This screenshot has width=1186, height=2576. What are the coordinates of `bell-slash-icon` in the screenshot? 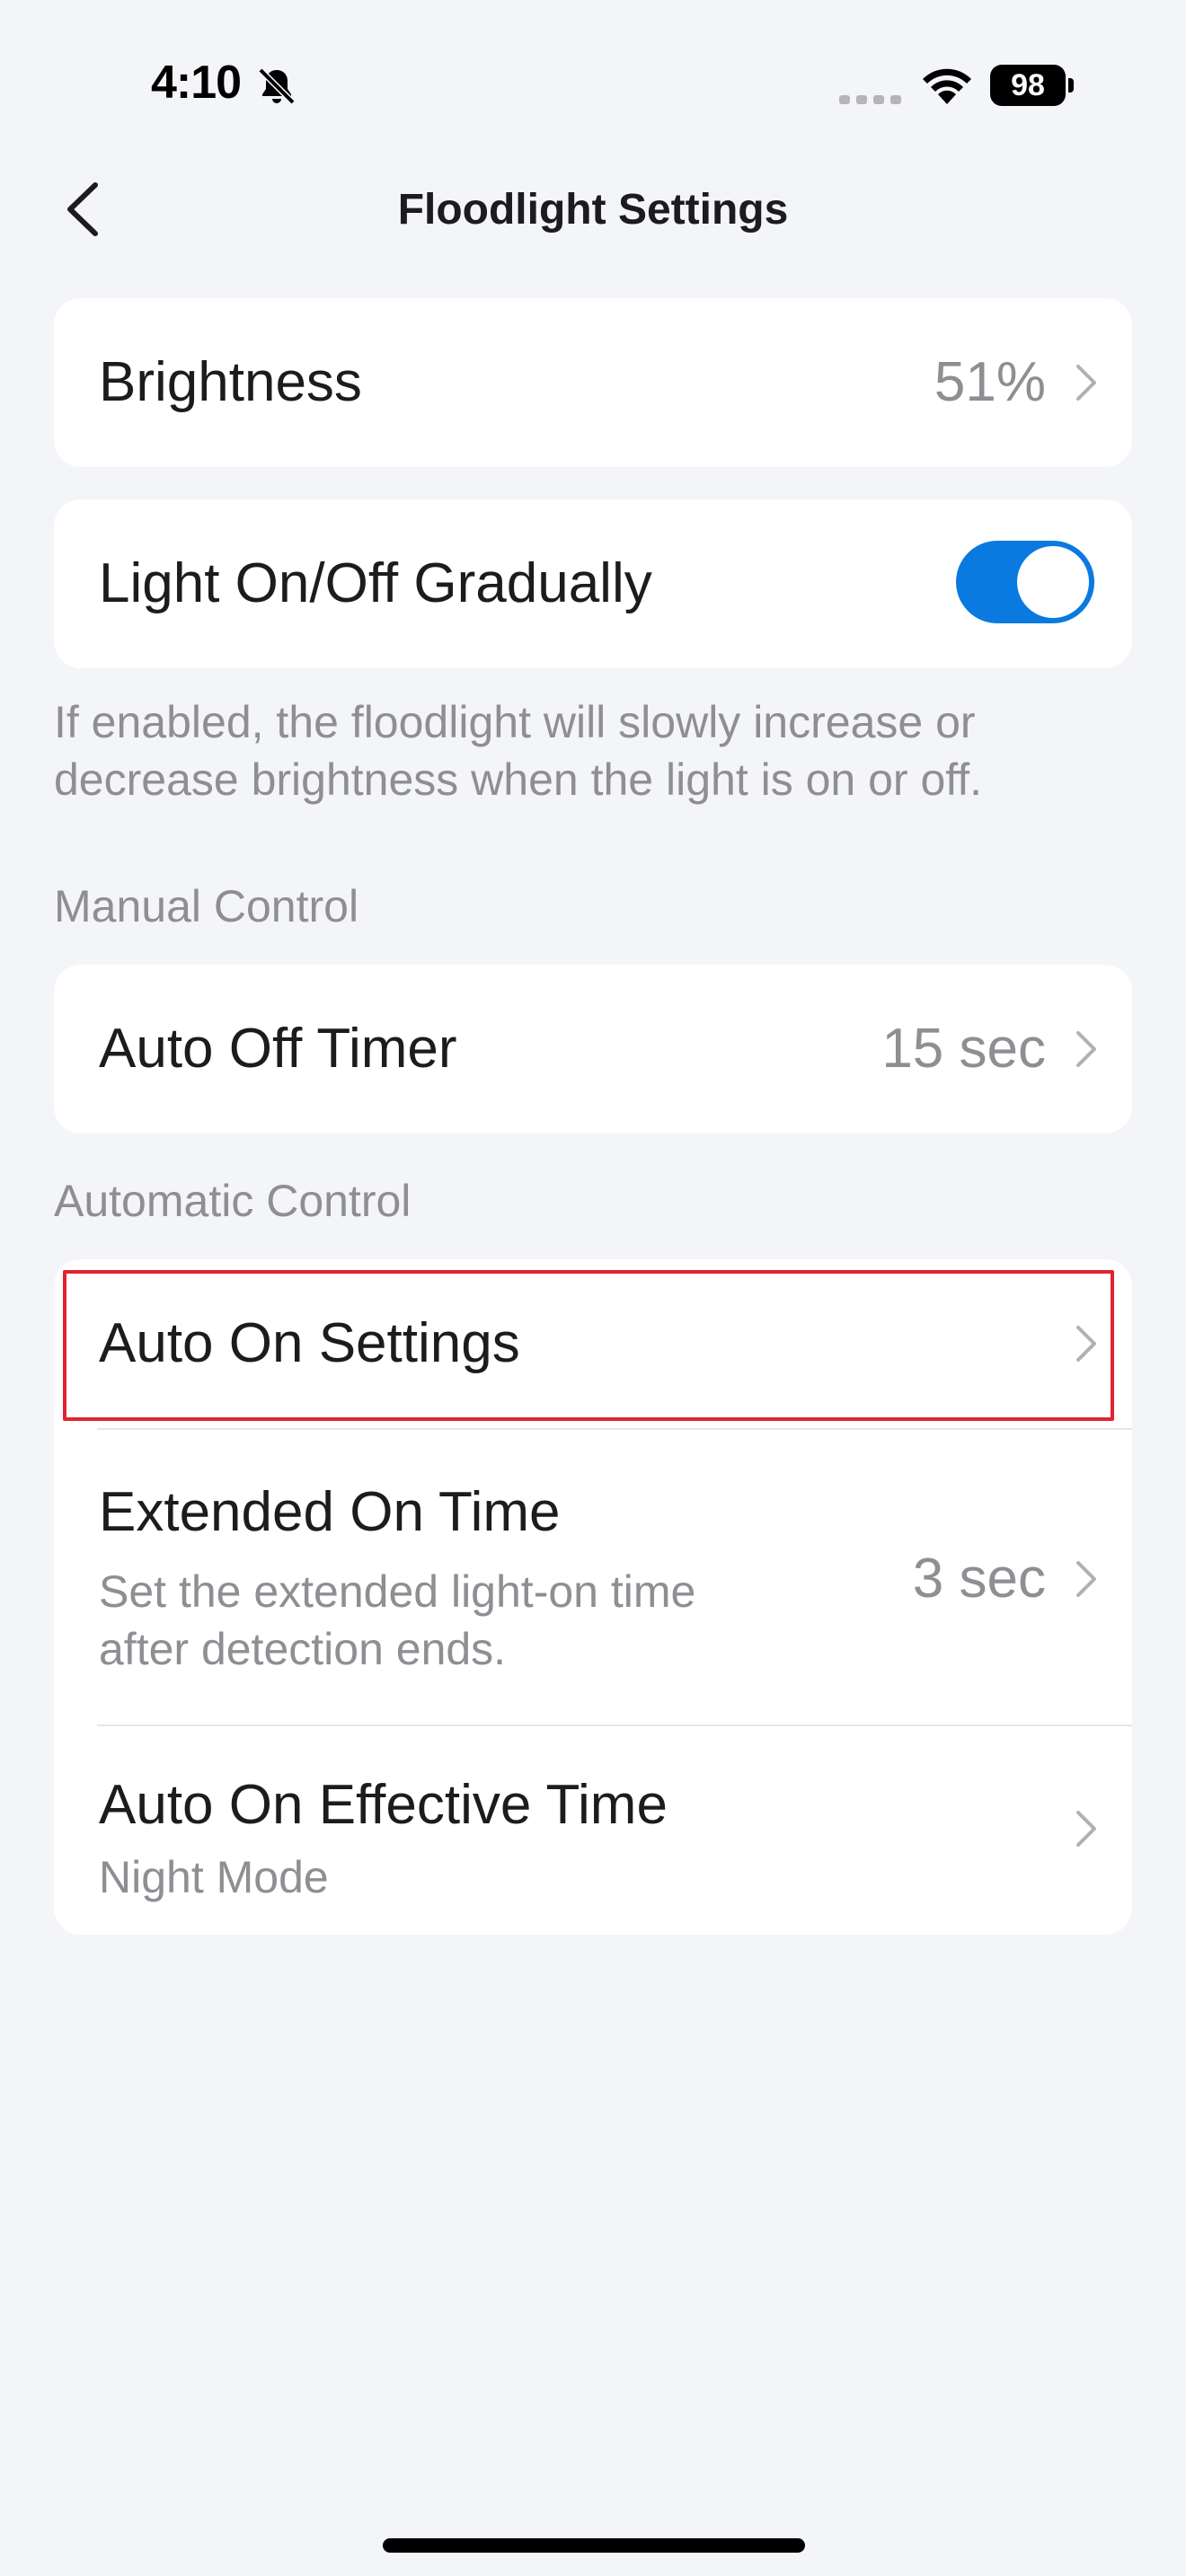 It's located at (277, 86).